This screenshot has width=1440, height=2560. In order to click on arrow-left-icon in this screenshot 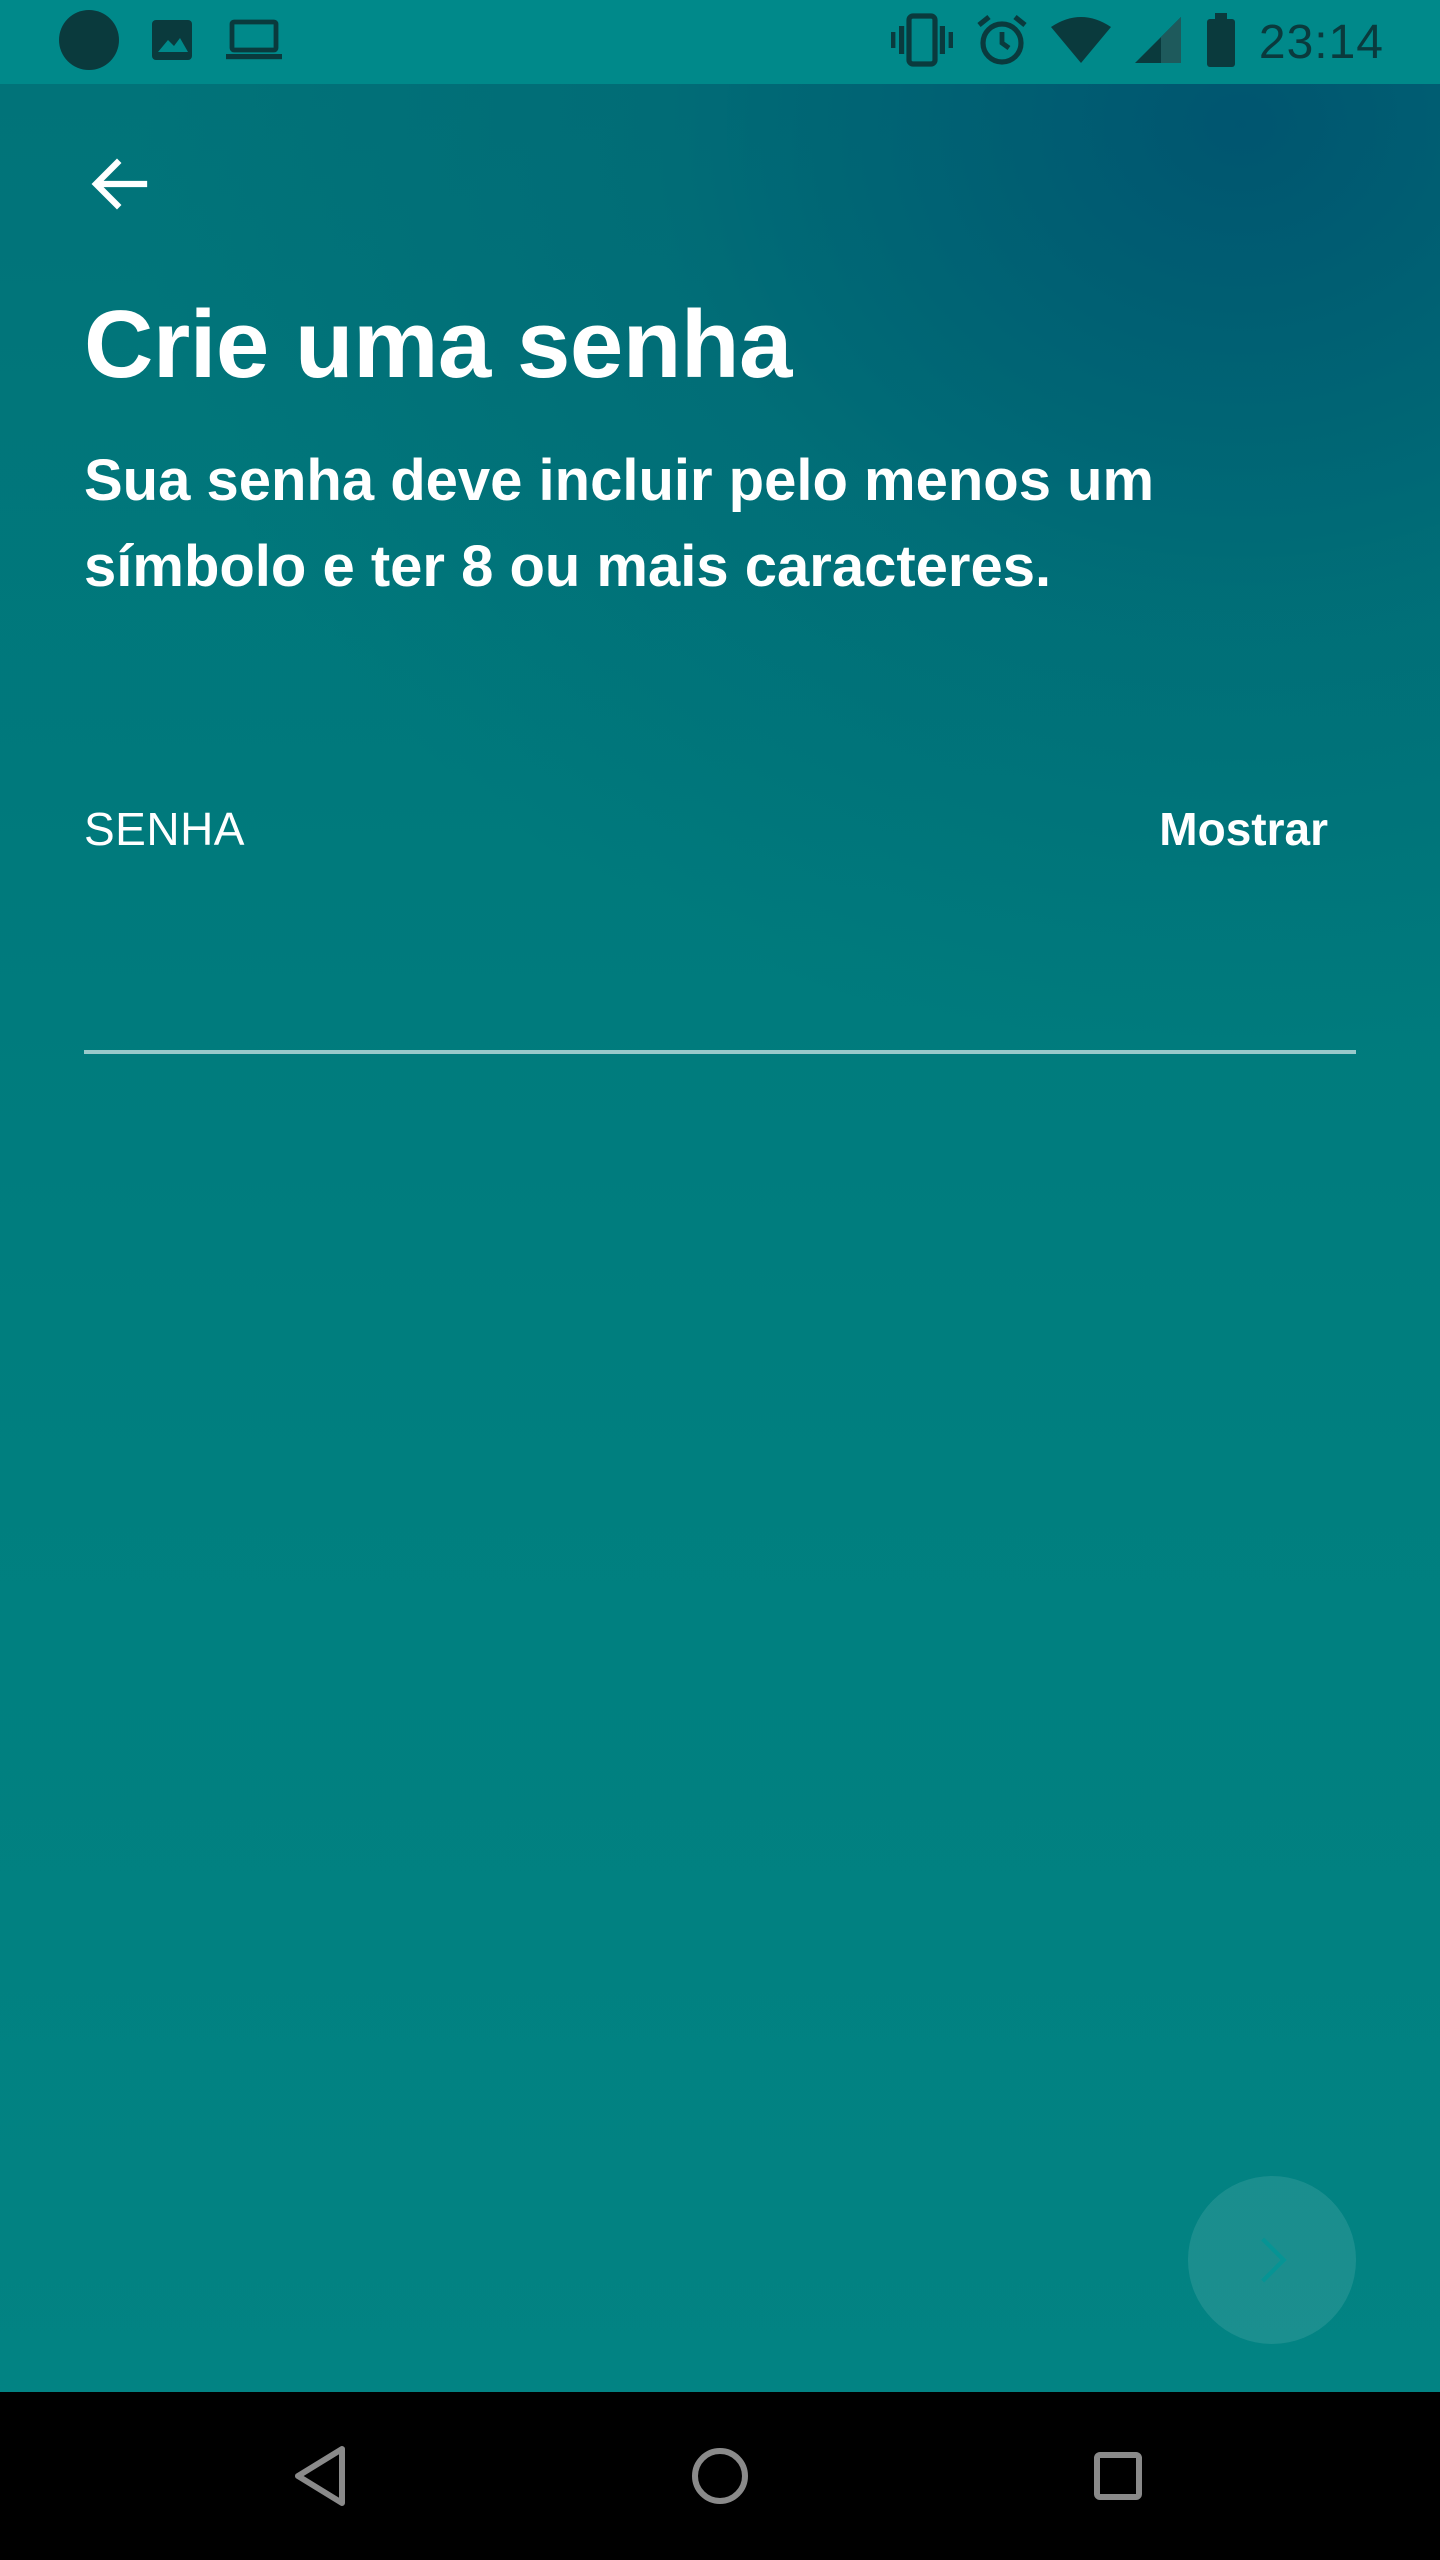, I will do `click(119, 184)`.